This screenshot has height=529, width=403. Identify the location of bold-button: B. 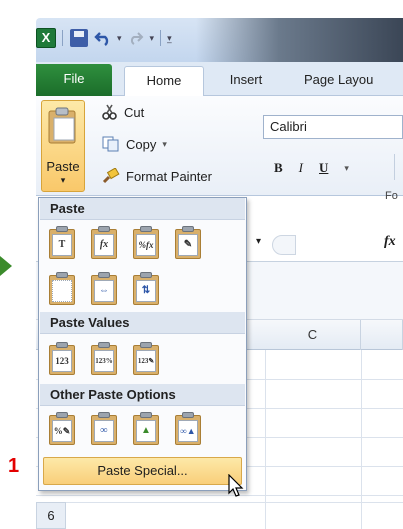
(278, 168).